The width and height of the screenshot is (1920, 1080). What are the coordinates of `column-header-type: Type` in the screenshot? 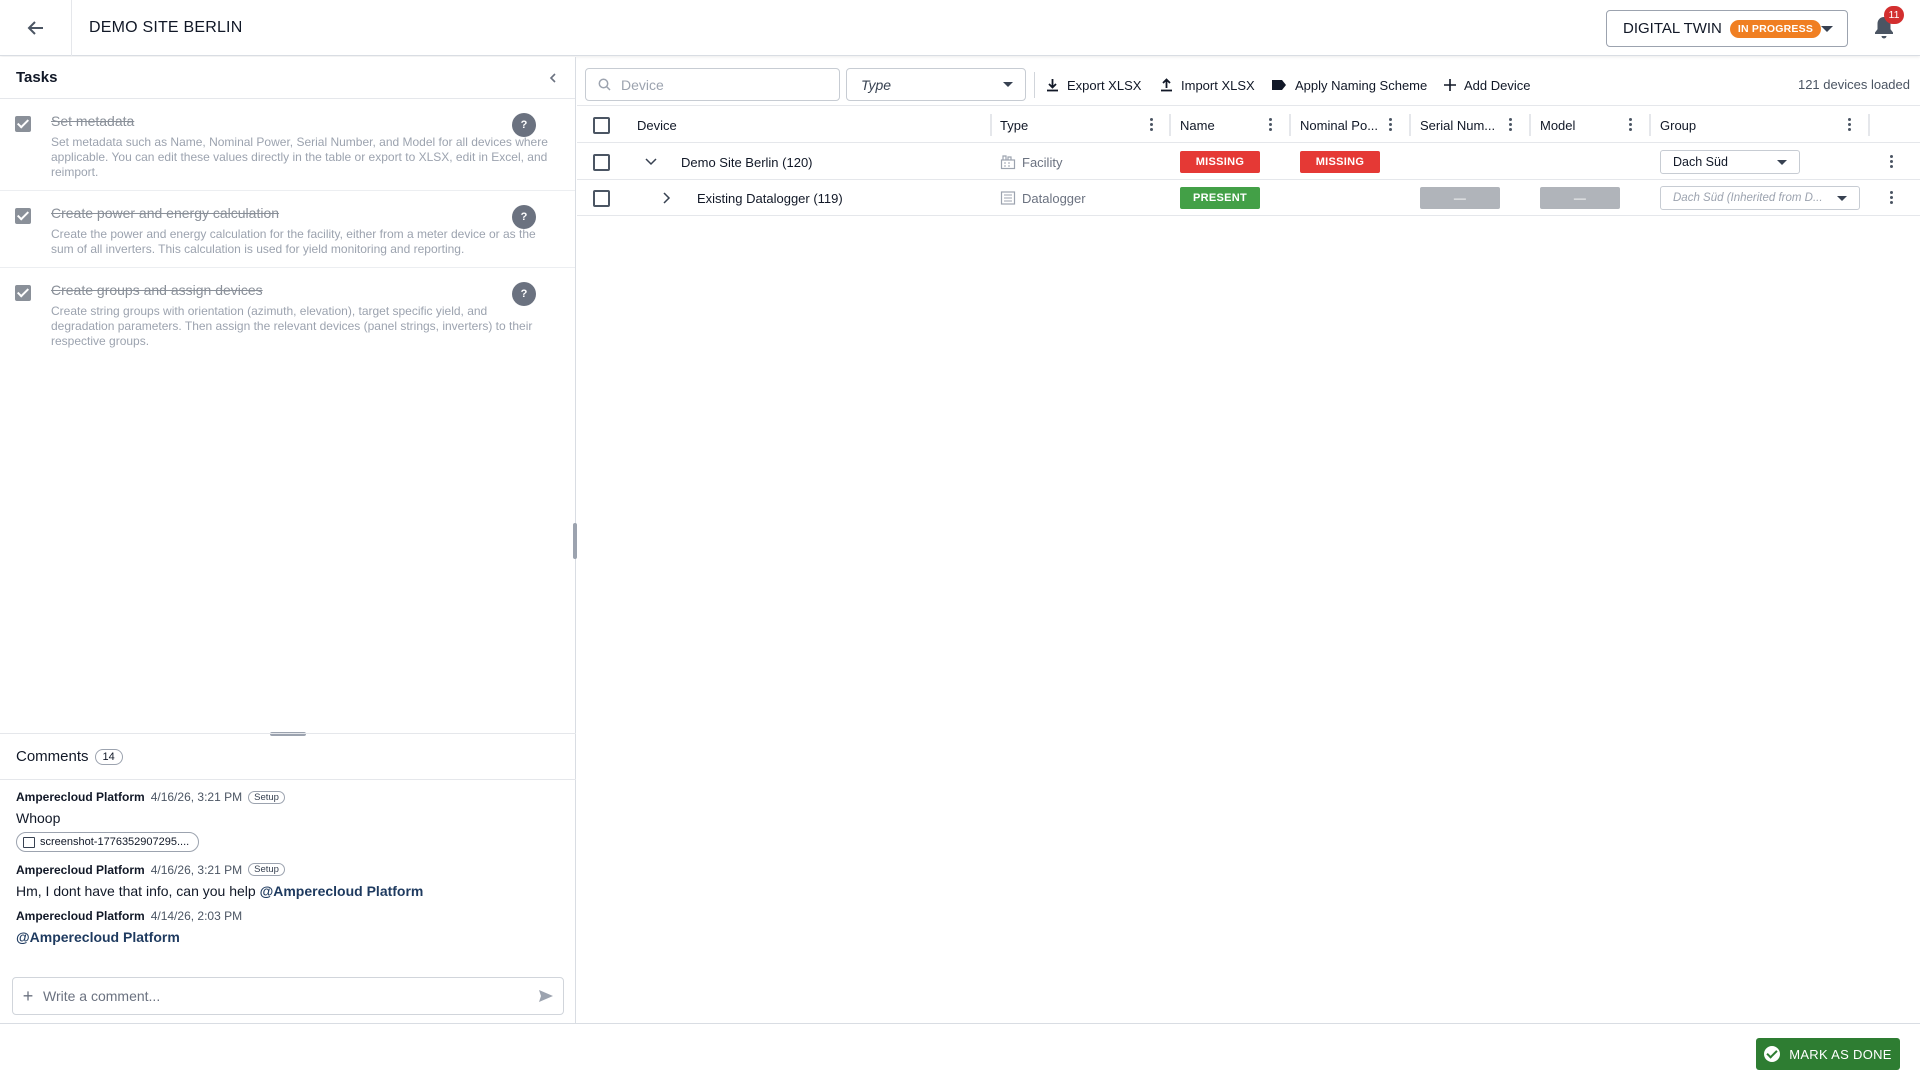 It's located at (1014, 125).